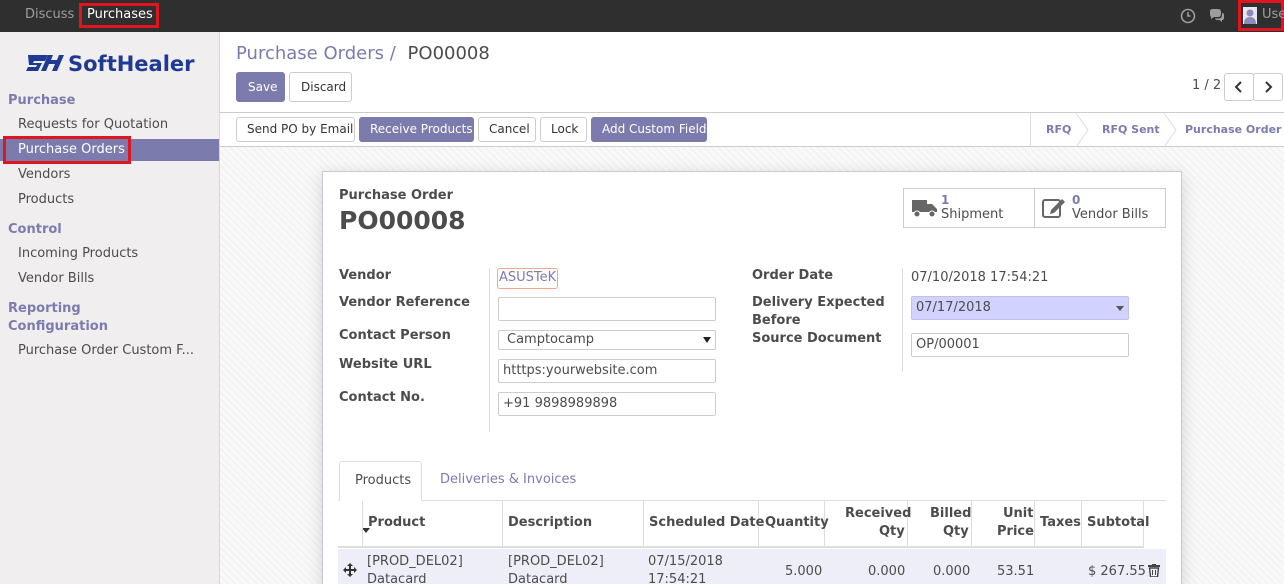  Describe the element at coordinates (46, 199) in the screenshot. I see `sidebar-item-products: Products` at that location.